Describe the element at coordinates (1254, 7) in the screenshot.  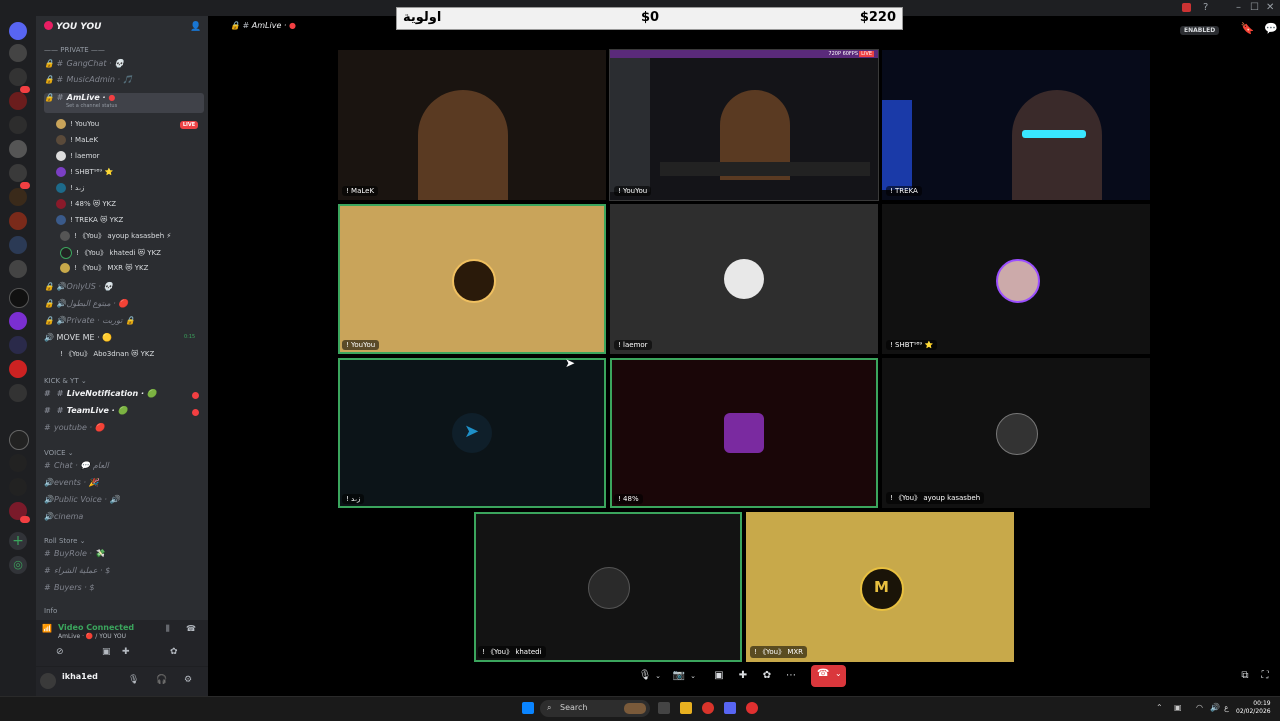
I see `maximize-button: ☐` at that location.